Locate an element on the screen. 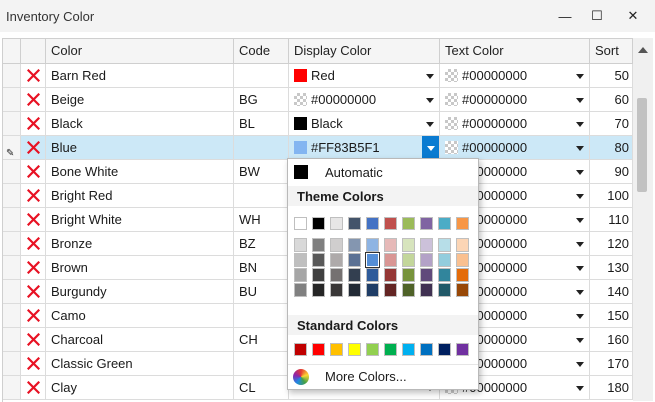 The image size is (655, 402). table-row: Barn Red Red #00000000 50 is located at coordinates (318, 76).